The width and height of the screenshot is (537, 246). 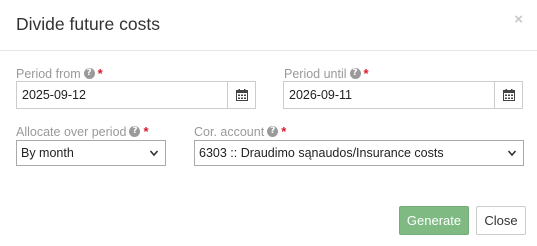 I want to click on period-until-label: Period until ? *, so click(x=326, y=73).